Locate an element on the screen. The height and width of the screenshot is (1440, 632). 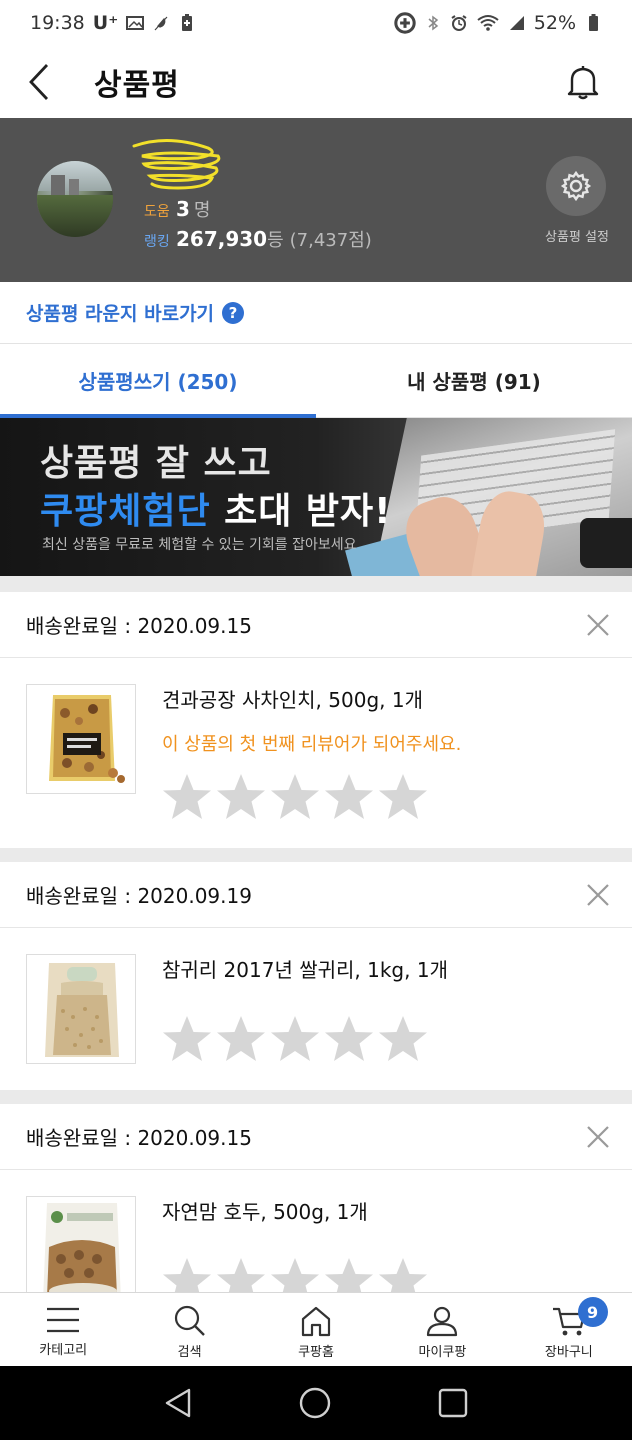
recents-square-icon is located at coordinates (453, 1403).